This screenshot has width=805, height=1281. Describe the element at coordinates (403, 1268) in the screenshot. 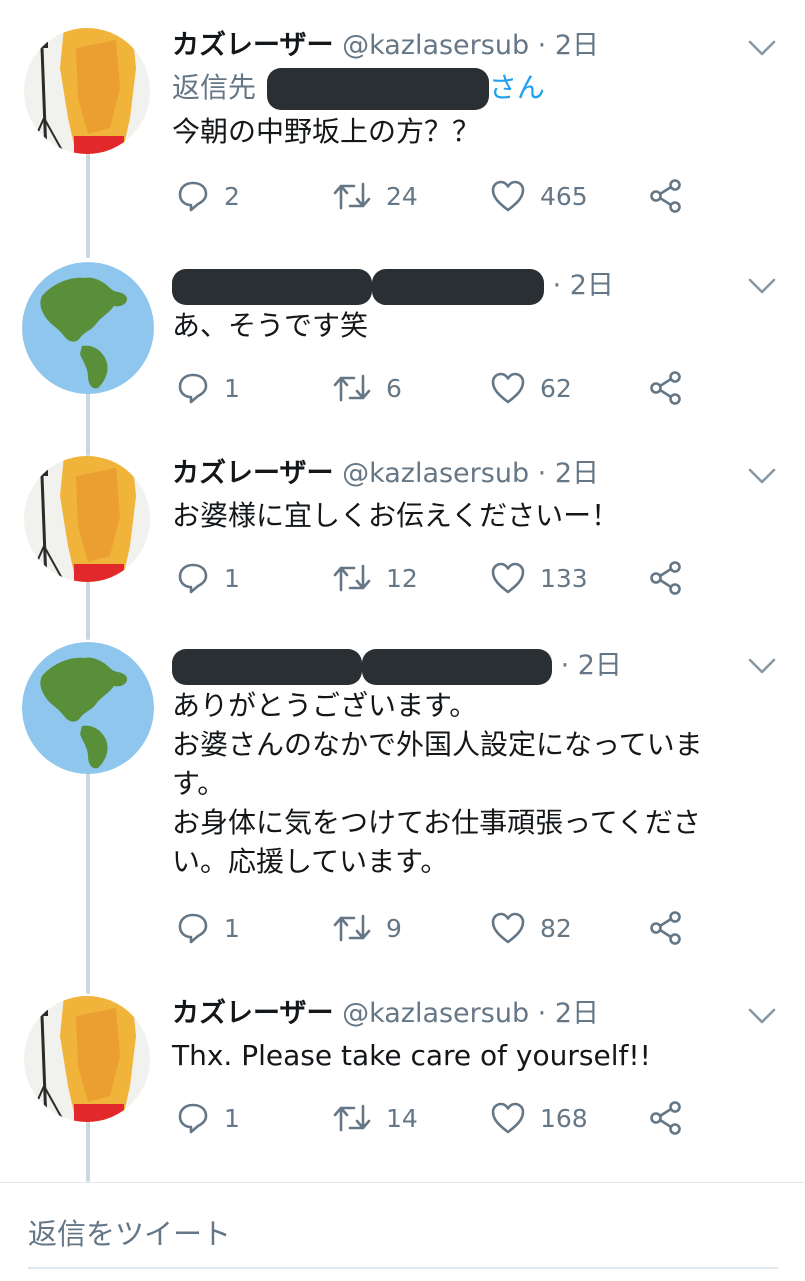

I see `input-underline` at that location.